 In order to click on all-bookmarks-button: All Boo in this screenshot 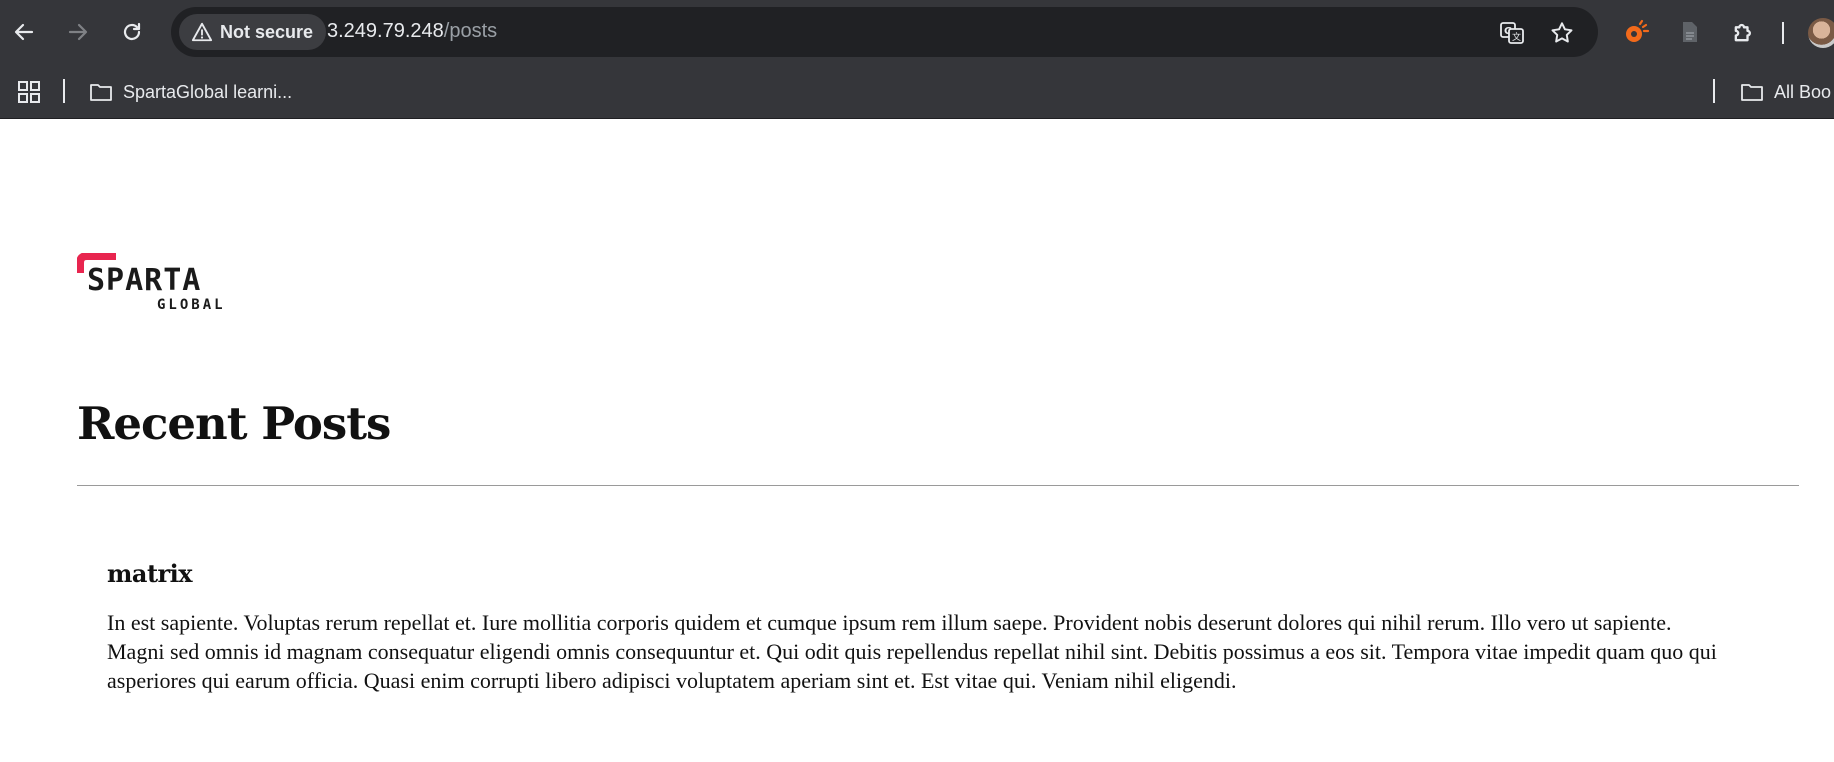, I will do `click(1785, 92)`.